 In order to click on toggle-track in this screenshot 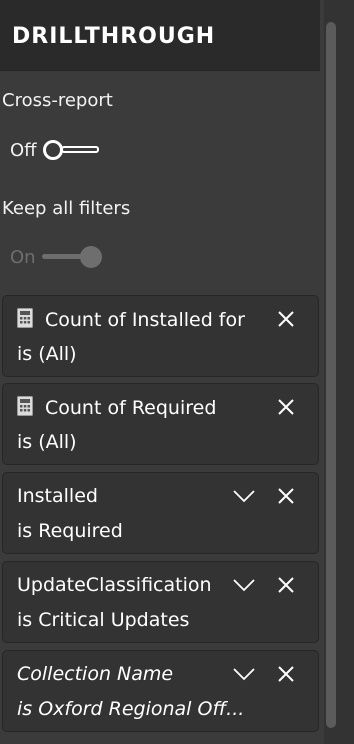, I will do `click(79, 149)`.